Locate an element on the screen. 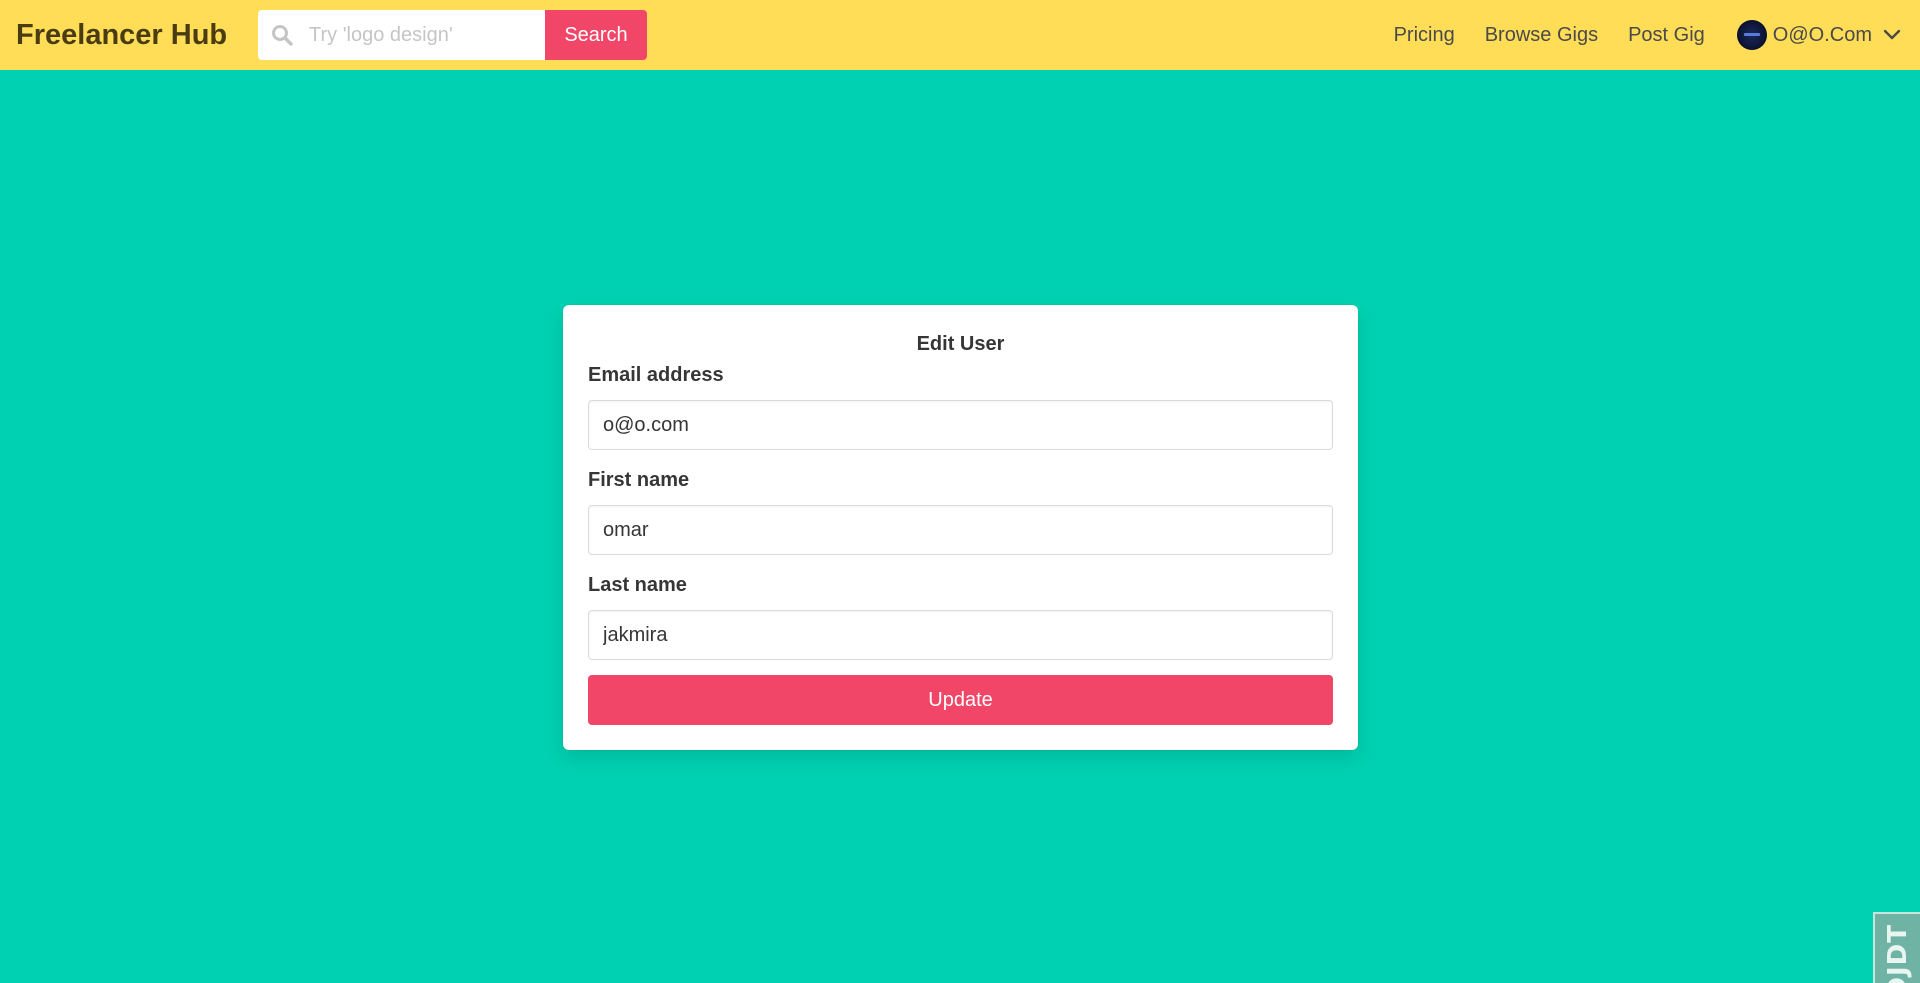  brand-logo: Freelancer Hub is located at coordinates (121, 35).